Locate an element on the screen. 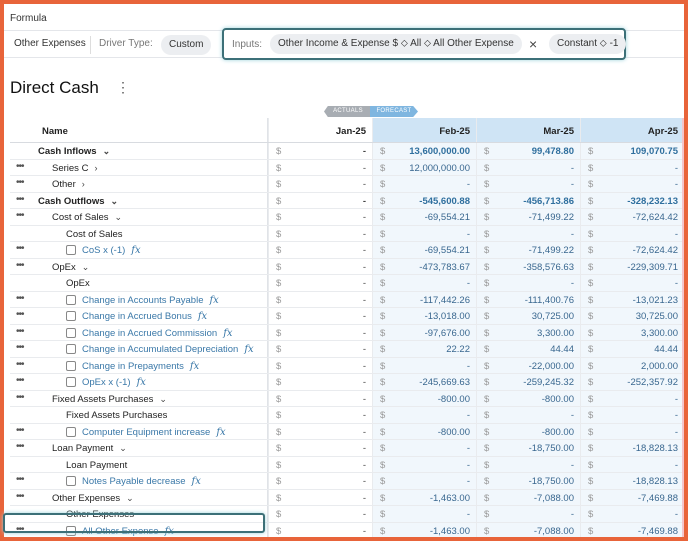 This screenshot has width=688, height=541. row-label: Change in Prepayments fx is located at coordinates (140, 366).